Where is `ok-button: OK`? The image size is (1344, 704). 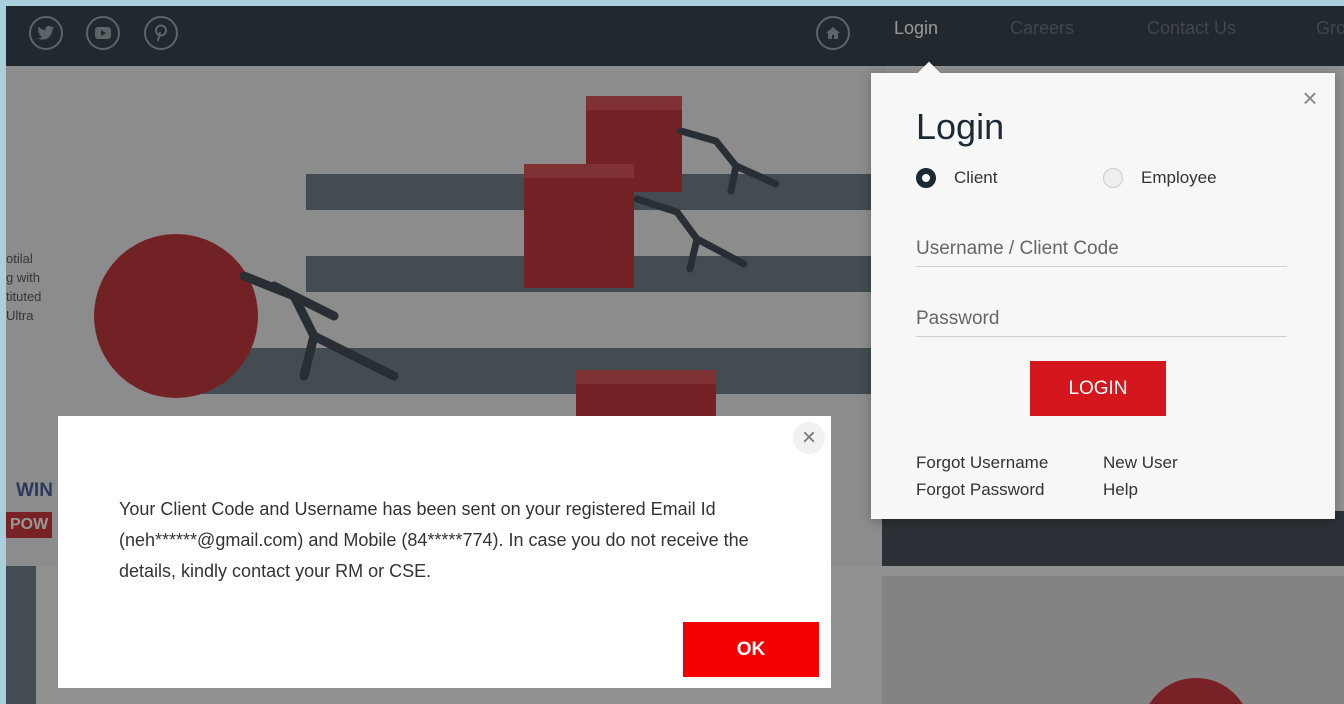 ok-button: OK is located at coordinates (751, 649).